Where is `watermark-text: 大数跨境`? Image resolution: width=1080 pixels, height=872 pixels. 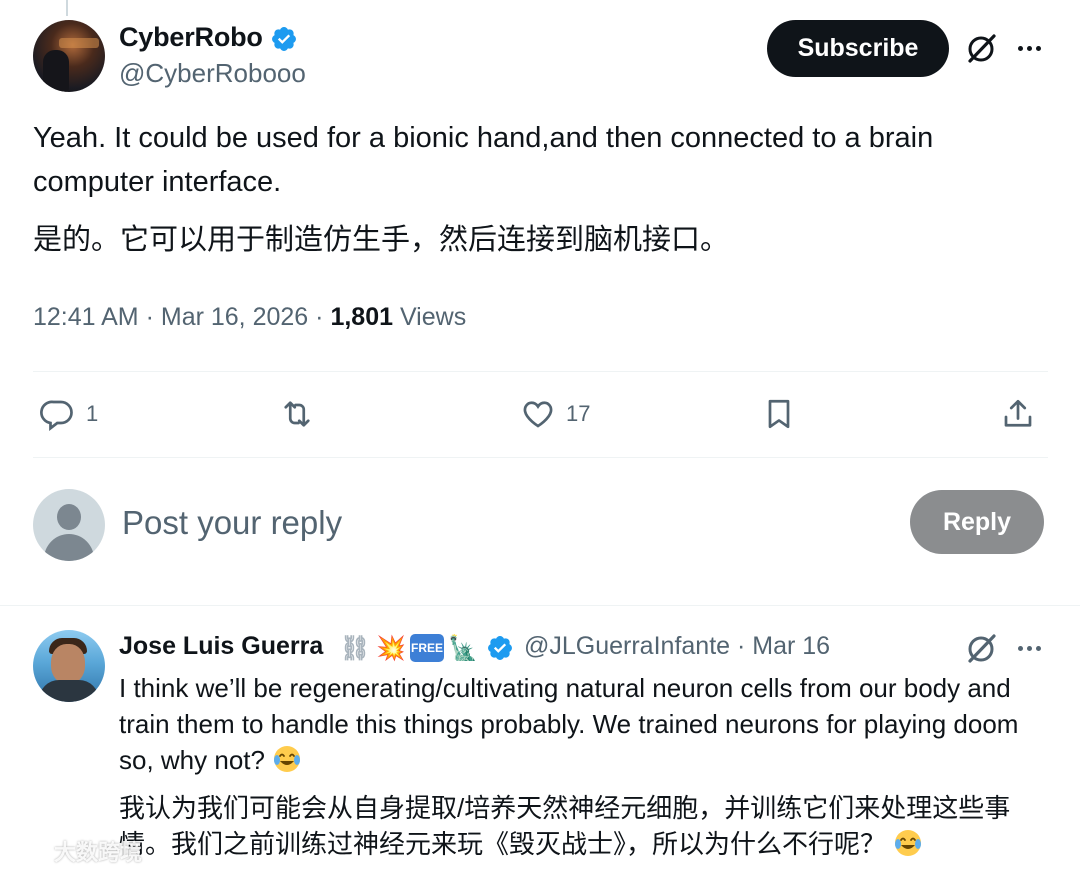
watermark-text: 大数跨境 is located at coordinates (98, 852).